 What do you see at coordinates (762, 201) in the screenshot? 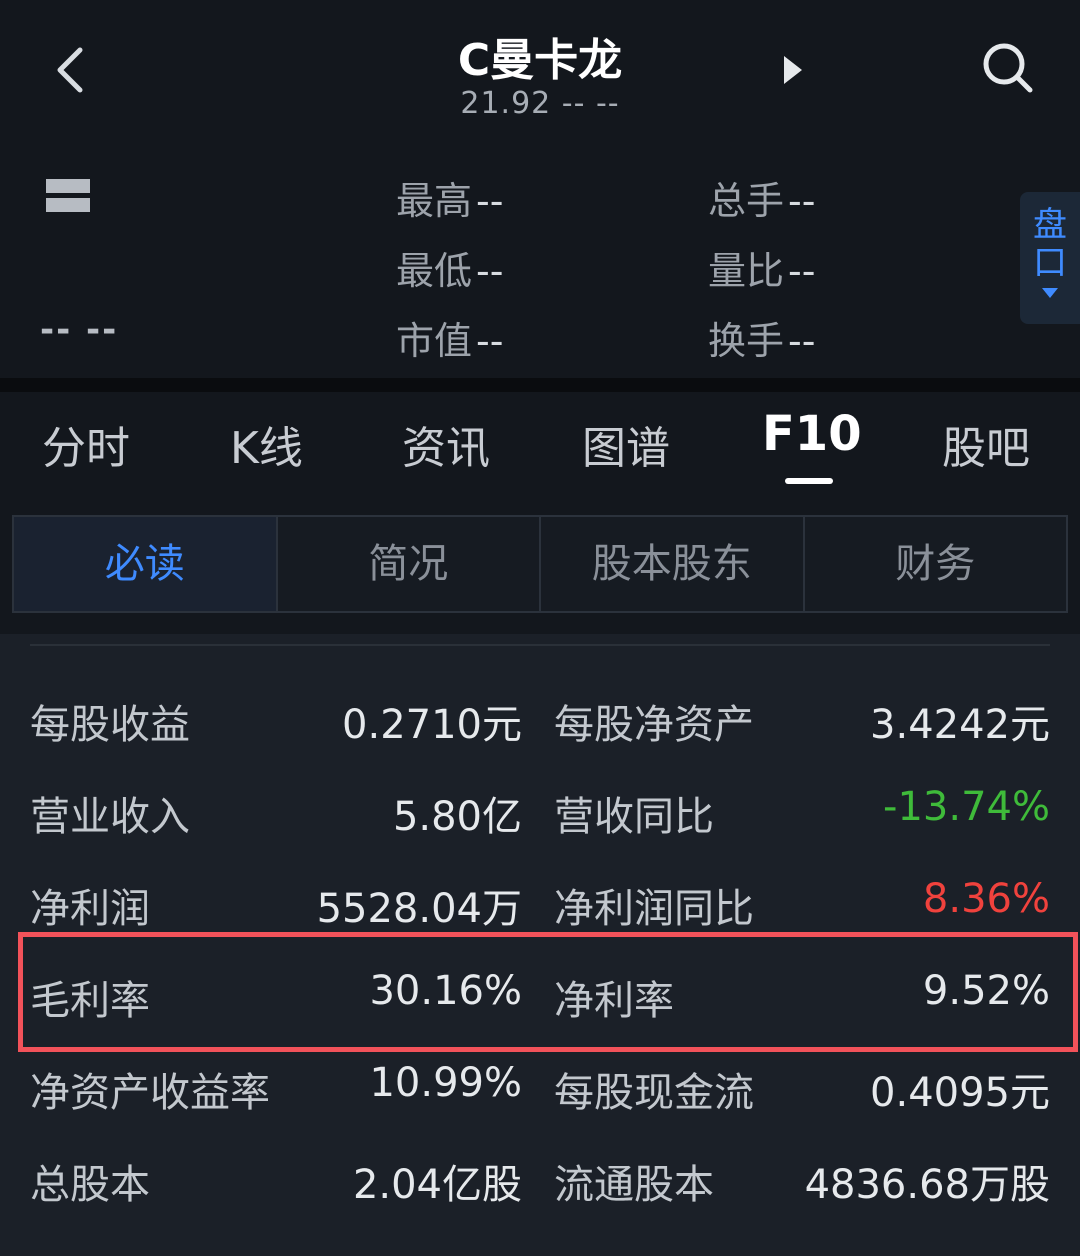
I see `stat-total-volume: 总手 --` at bounding box center [762, 201].